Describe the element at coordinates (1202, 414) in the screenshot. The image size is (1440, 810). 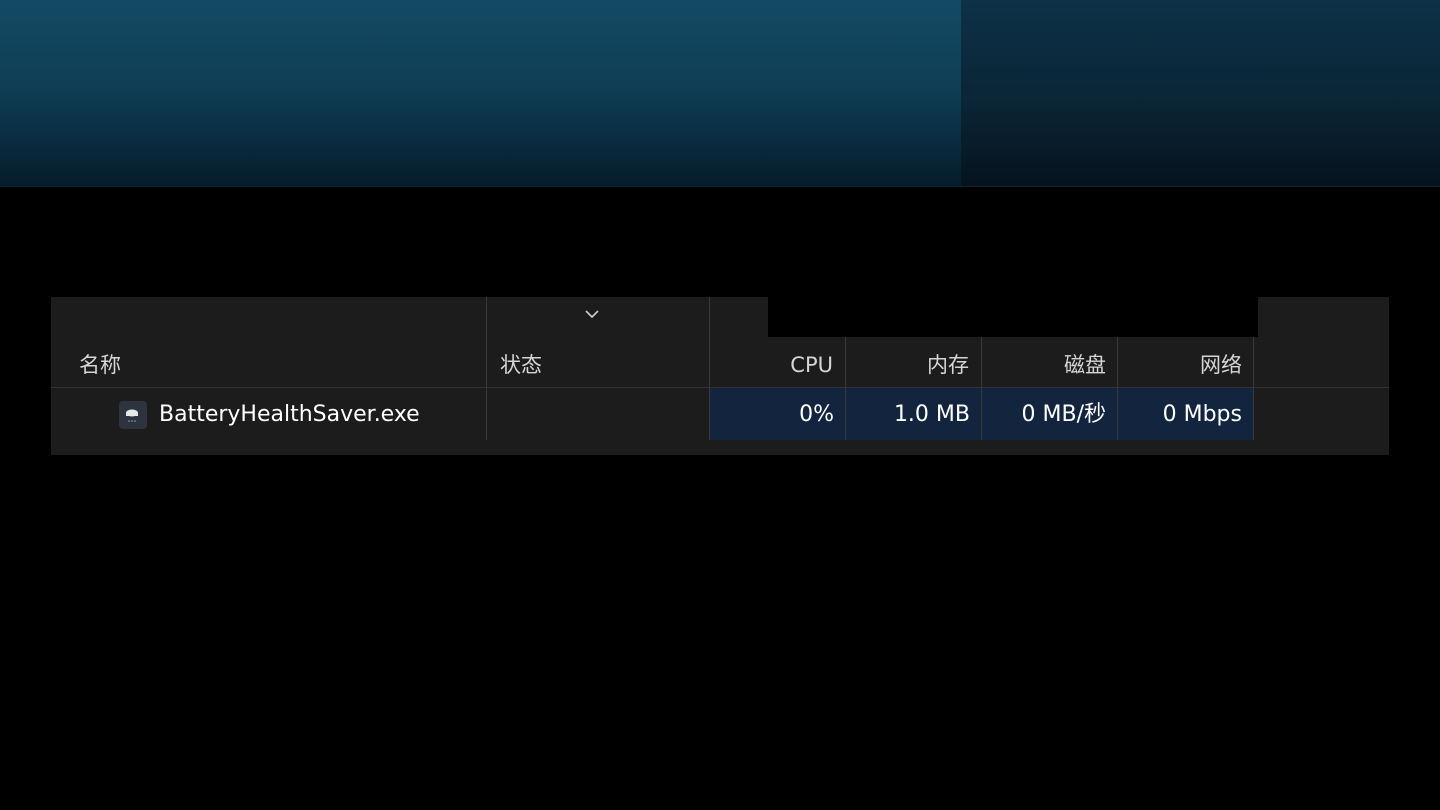
I see `network-value: 0 Mbps` at that location.